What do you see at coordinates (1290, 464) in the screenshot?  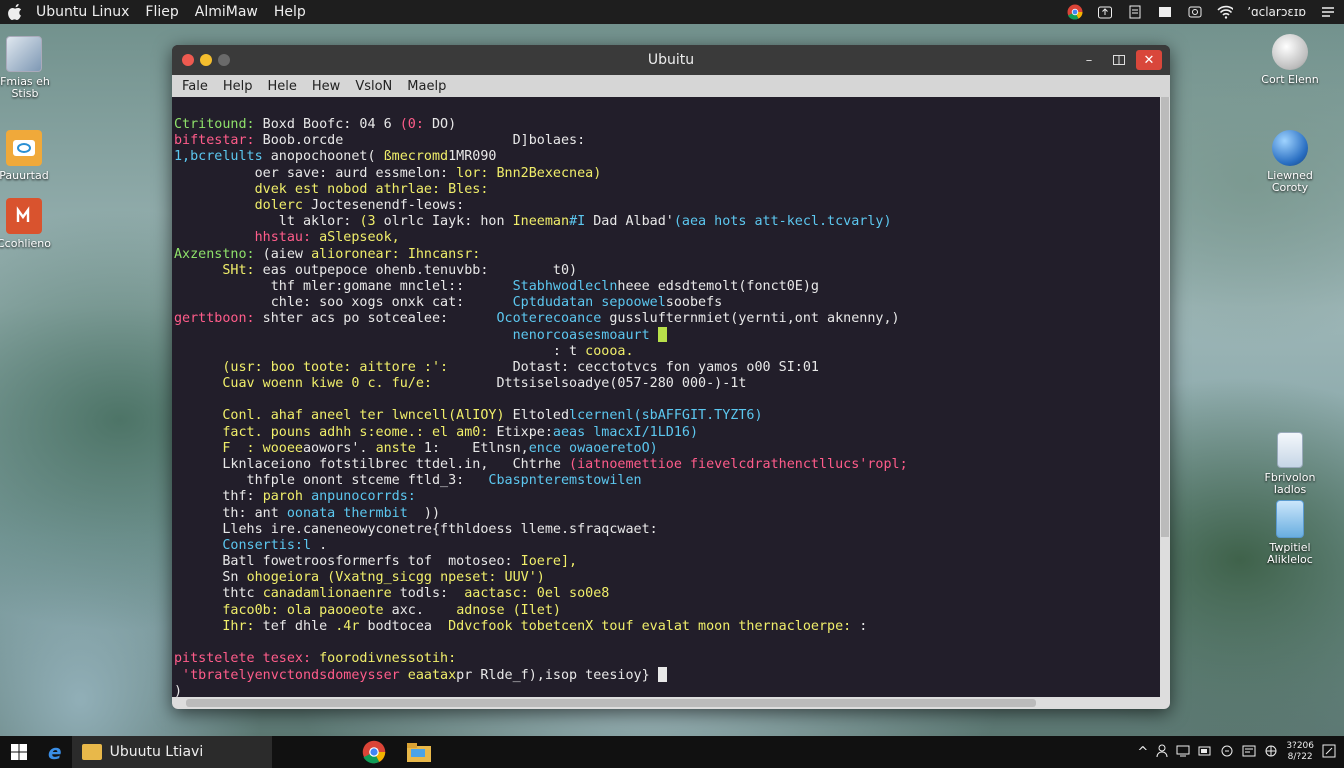 I see `desktop-icon-fbrivolon: Fbrivolon Iadlos` at bounding box center [1290, 464].